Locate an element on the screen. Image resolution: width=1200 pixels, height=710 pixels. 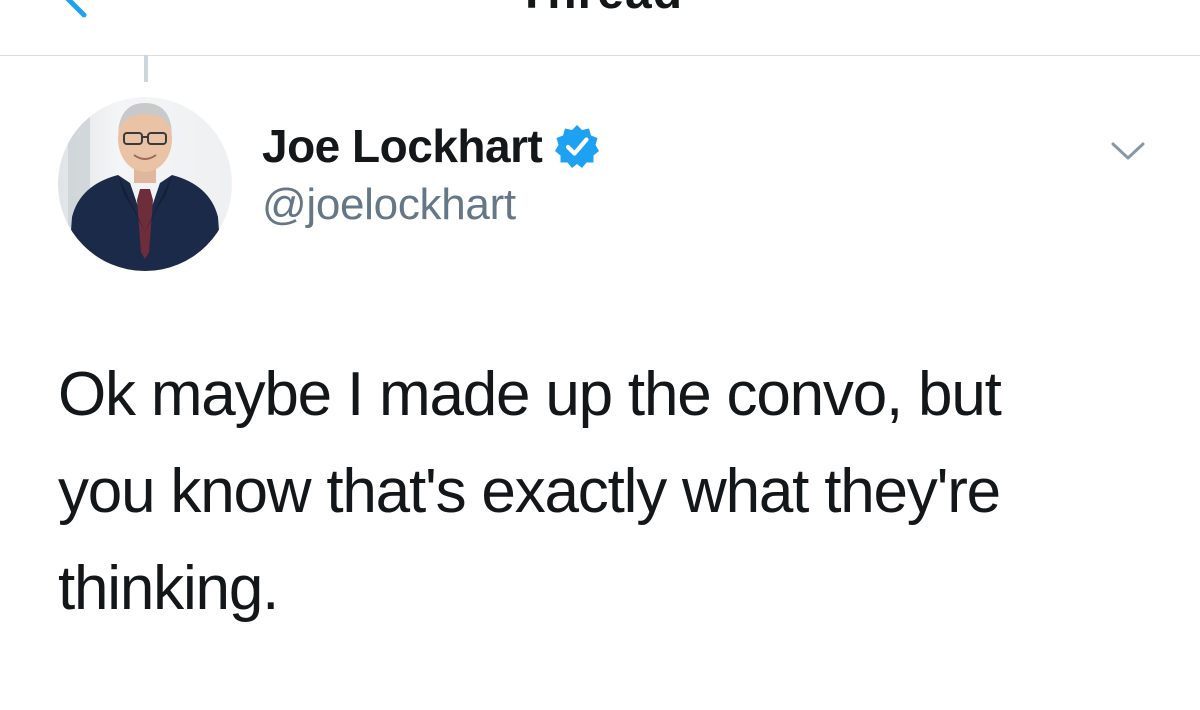
author-name-row: Joe Lockhart is located at coordinates (431, 146).